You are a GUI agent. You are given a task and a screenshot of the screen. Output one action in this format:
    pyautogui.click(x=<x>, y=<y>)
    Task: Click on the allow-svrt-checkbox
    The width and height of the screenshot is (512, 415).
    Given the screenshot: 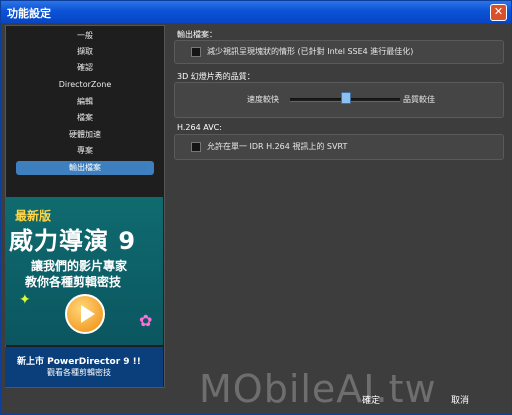 What is the action you would take?
    pyautogui.click(x=196, y=147)
    